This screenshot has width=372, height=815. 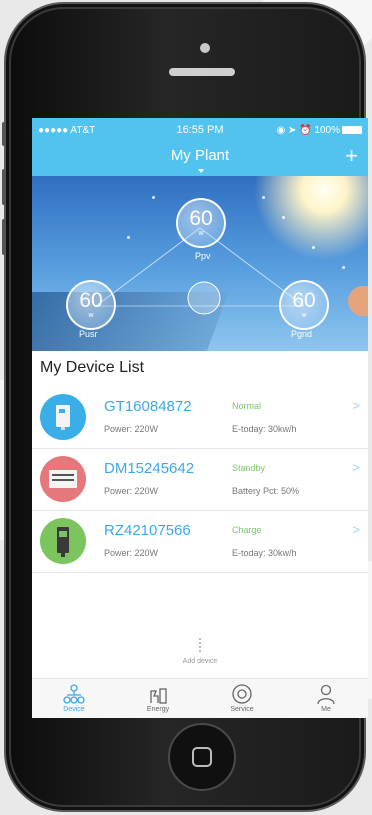 I want to click on tab-me: Me, so click(x=326, y=698).